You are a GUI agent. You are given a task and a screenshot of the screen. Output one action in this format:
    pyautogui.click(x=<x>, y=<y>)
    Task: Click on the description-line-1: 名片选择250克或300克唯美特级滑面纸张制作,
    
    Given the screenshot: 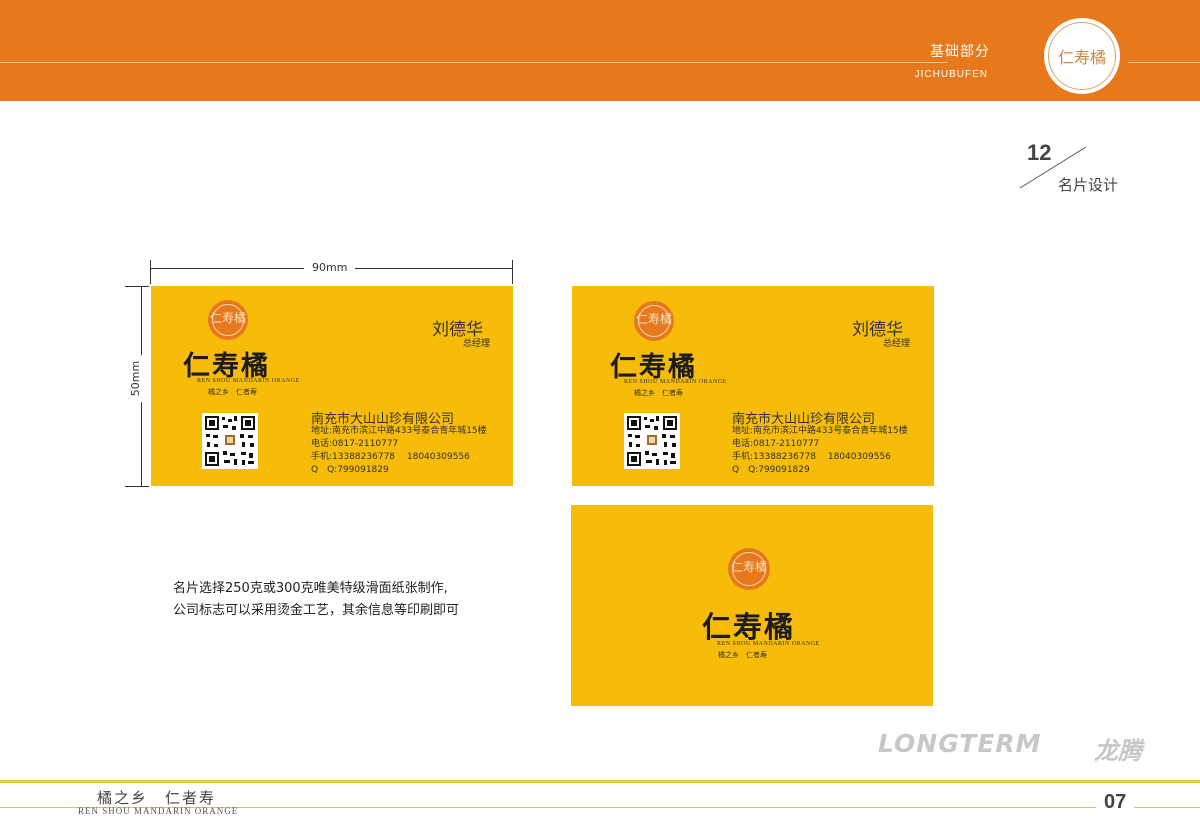 What is the action you would take?
    pyautogui.click(x=310, y=588)
    